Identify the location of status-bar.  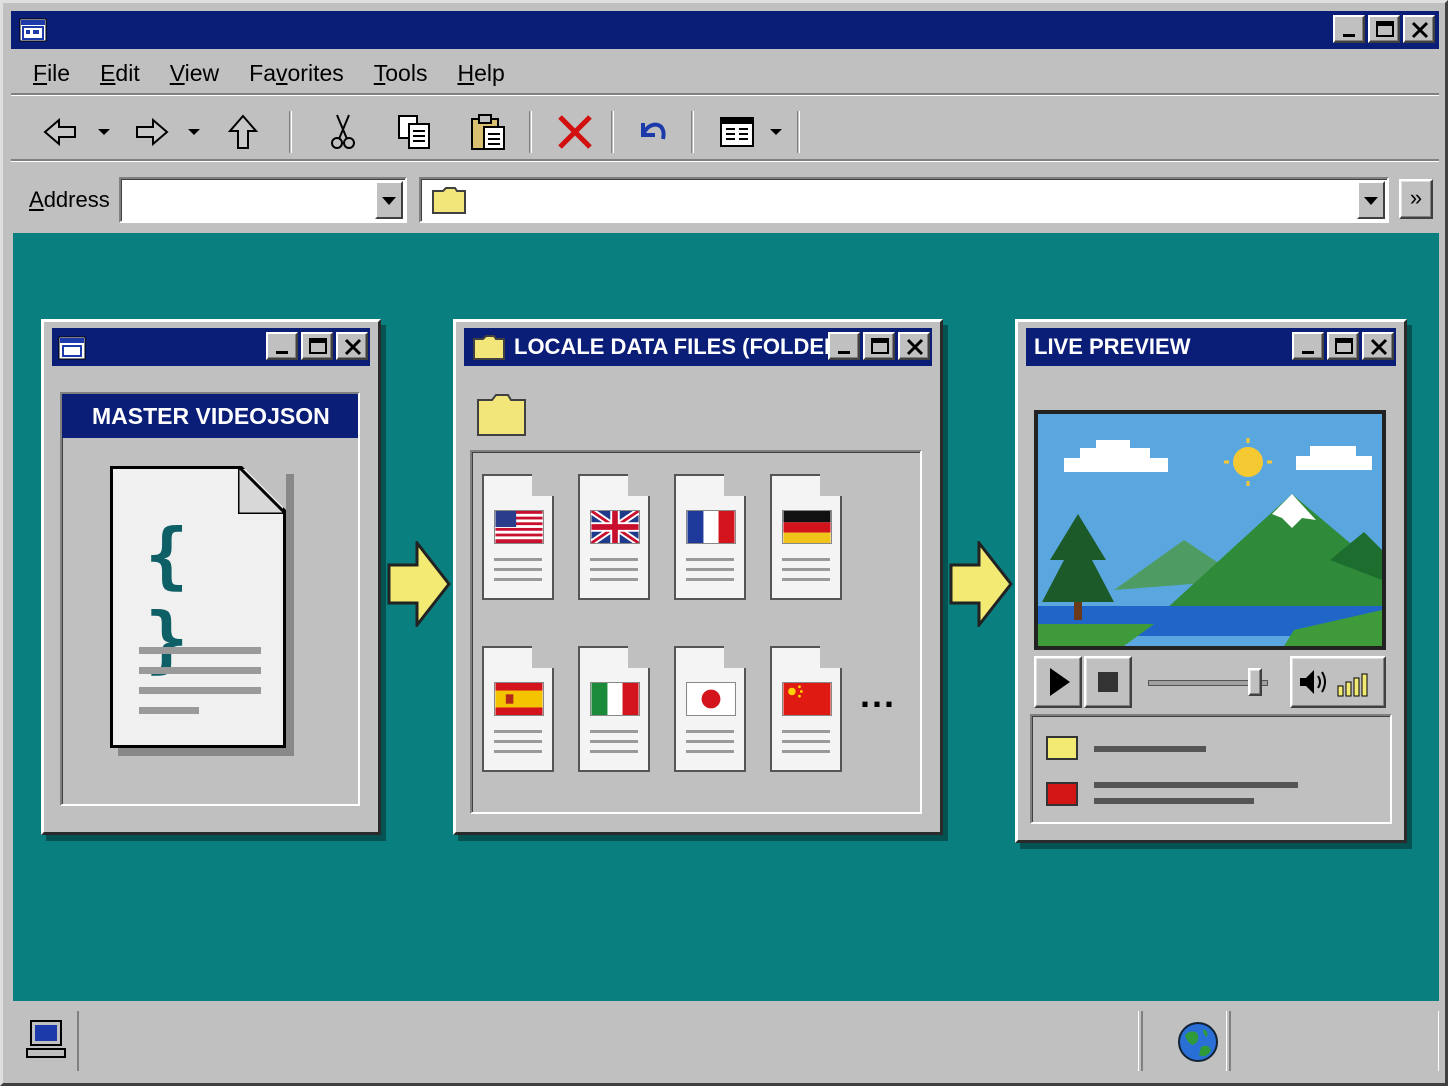
(725, 1042).